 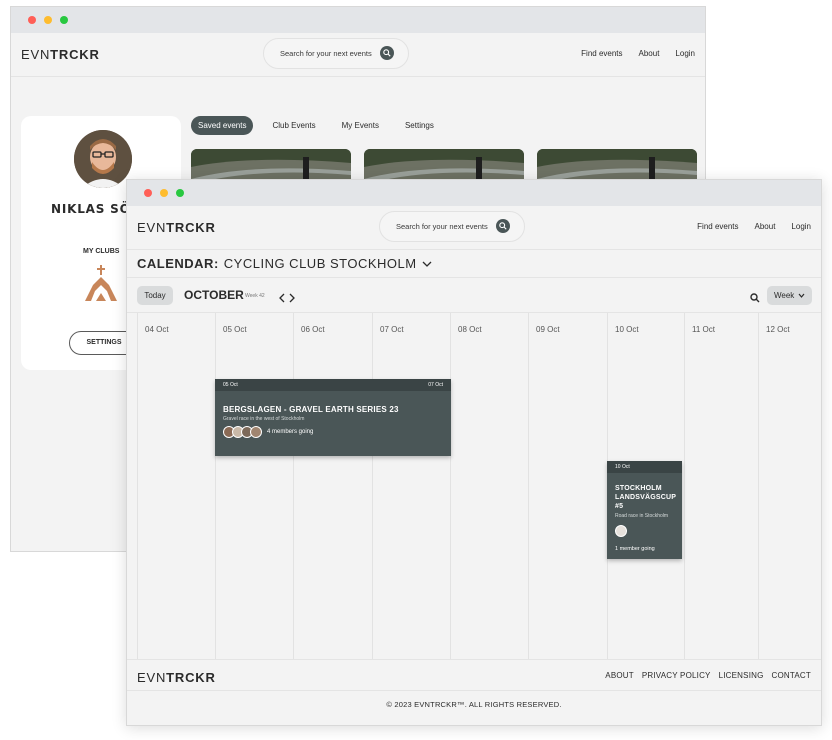 What do you see at coordinates (646, 497) in the screenshot?
I see `event-title: STOCKHOLM LANDSVÄGSCUP #5` at bounding box center [646, 497].